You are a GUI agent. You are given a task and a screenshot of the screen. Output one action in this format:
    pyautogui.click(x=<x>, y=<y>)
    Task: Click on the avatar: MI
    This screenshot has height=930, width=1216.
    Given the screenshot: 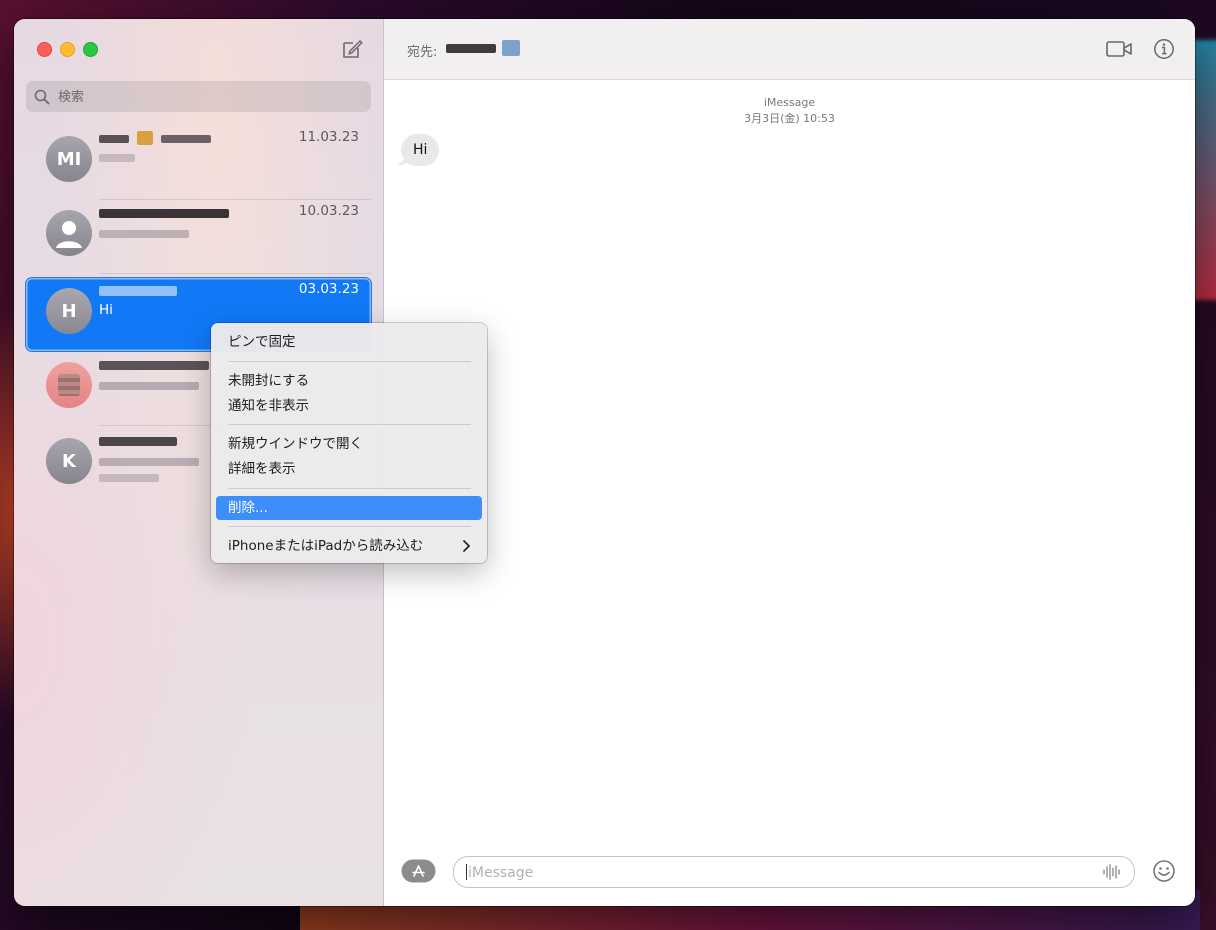 What is the action you would take?
    pyautogui.click(x=69, y=159)
    